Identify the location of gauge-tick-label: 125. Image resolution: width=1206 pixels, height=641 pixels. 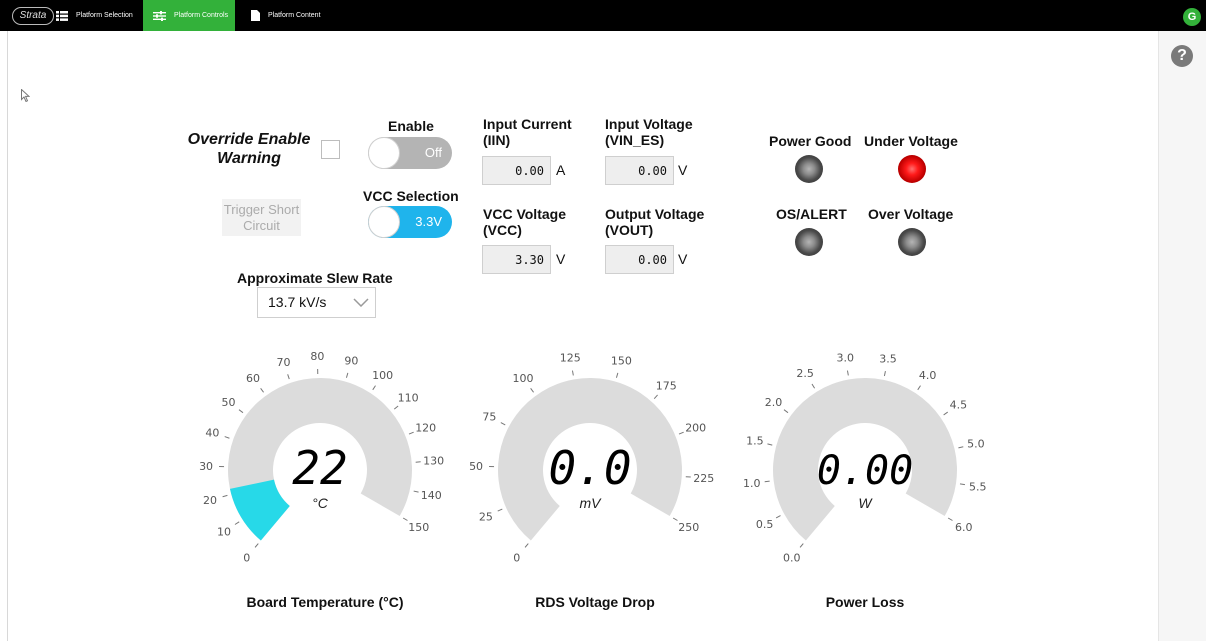
(570, 358).